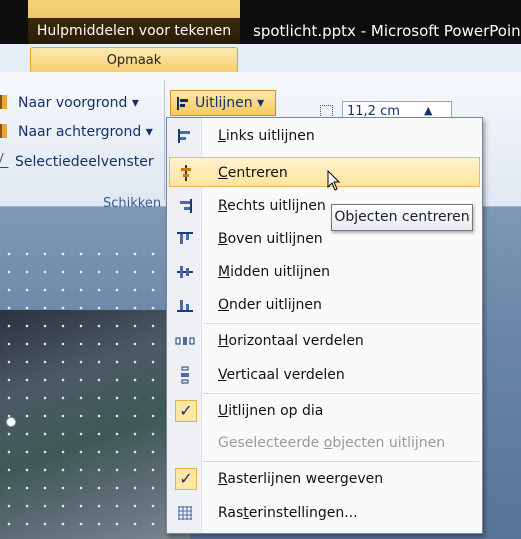 The width and height of the screenshot is (521, 539). Describe the element at coordinates (185, 513) in the screenshot. I see `grid-settings-icon` at that location.